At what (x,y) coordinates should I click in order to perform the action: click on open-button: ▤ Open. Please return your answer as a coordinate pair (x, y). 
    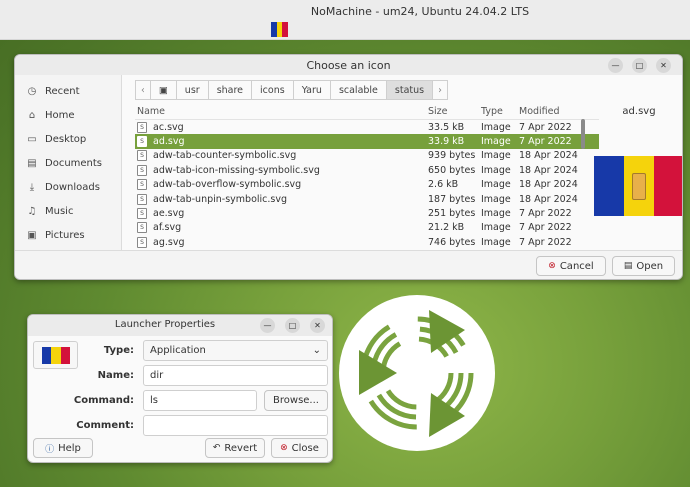
    Looking at the image, I should click on (643, 266).